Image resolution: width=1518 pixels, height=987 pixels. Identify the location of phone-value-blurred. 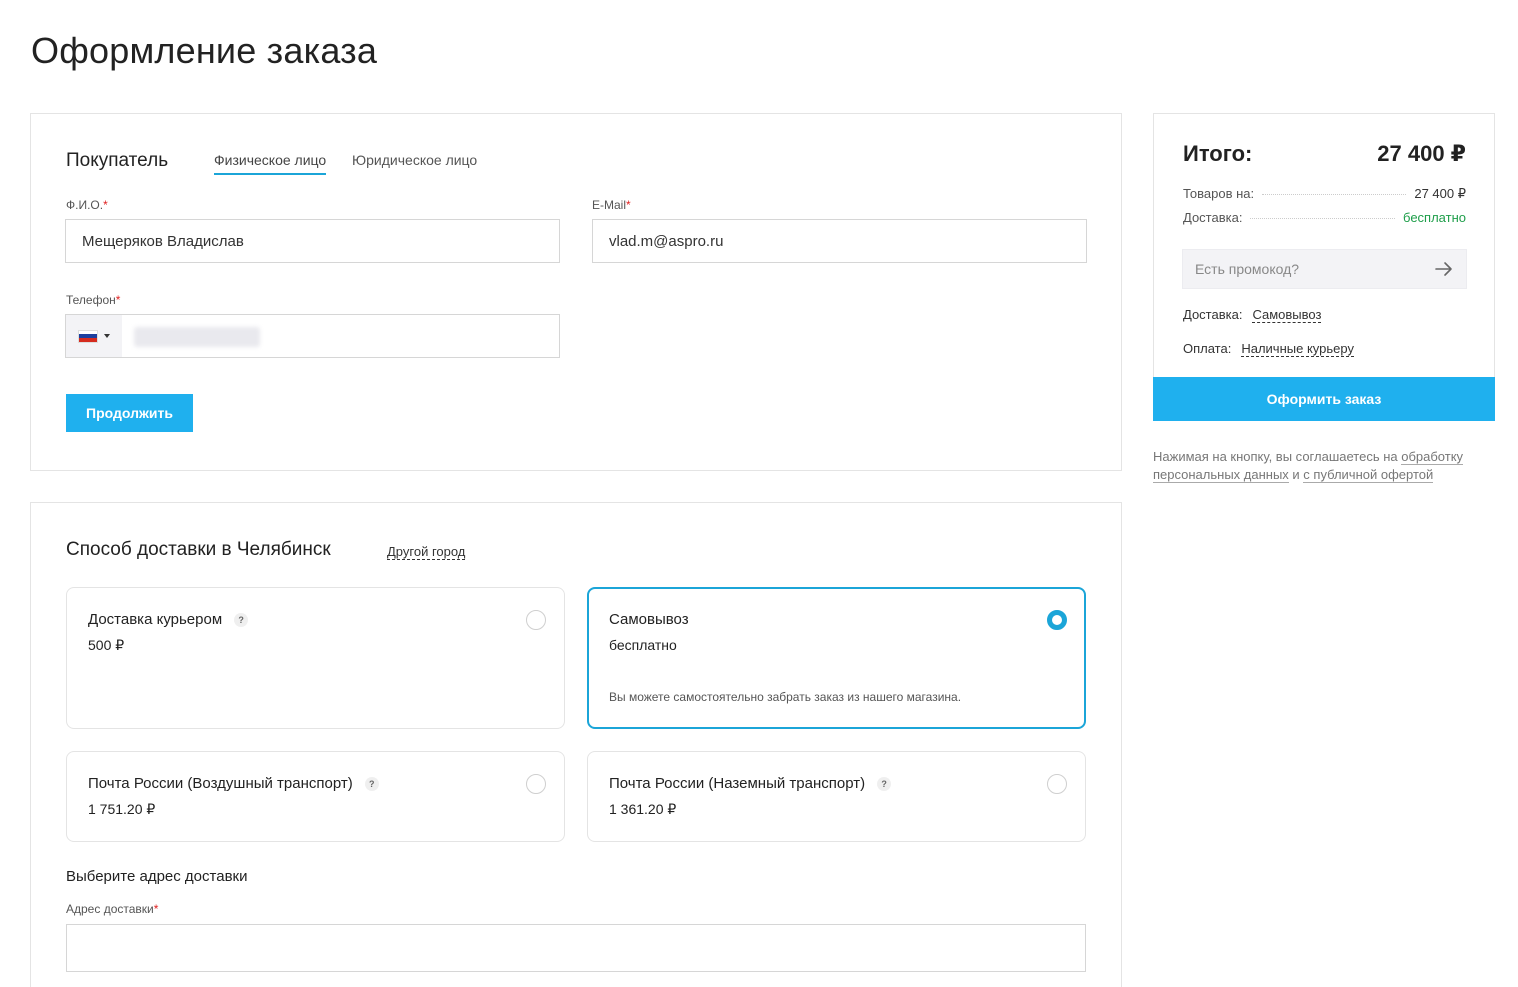
(197, 337).